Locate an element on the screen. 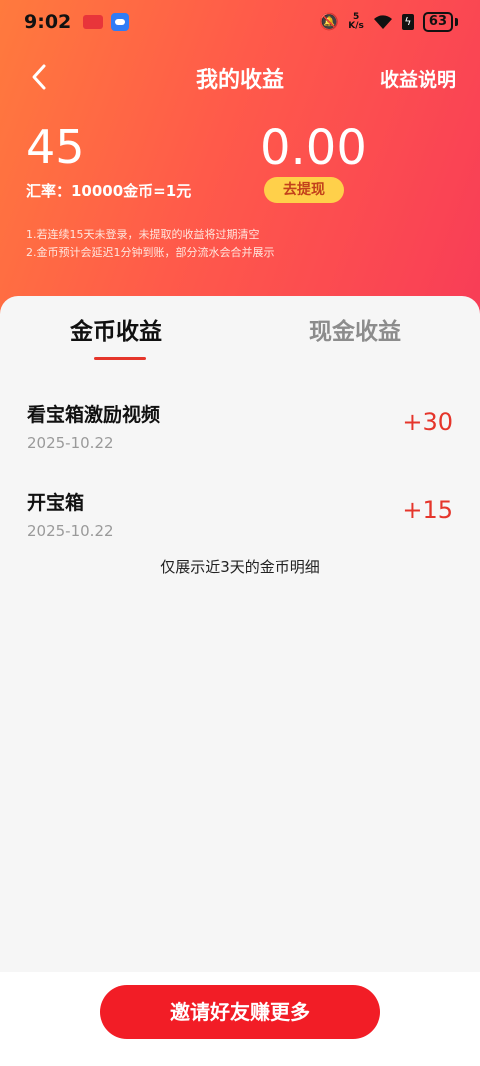 This screenshot has height=1066, width=480. cash-balance: 0.00 is located at coordinates (313, 148).